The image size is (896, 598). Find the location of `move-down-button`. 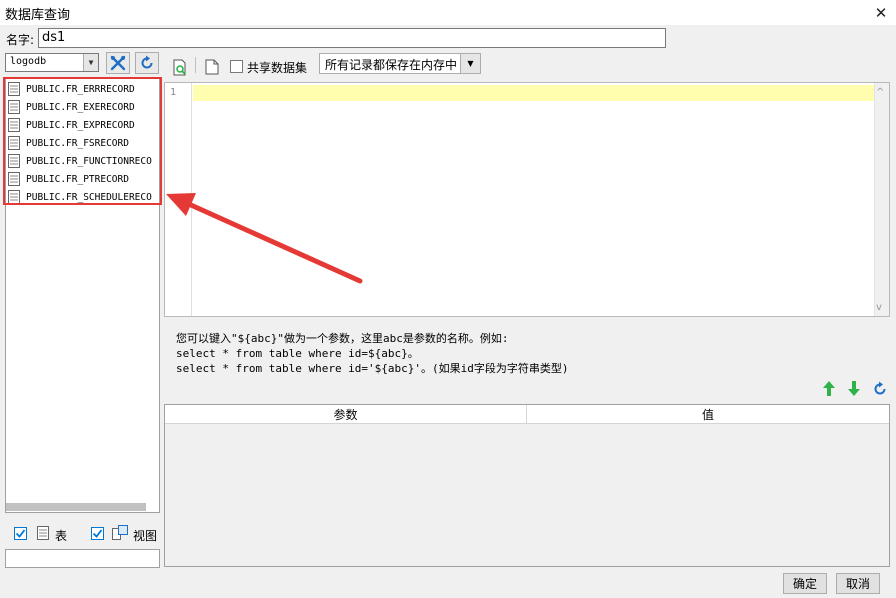

move-down-button is located at coordinates (854, 390).